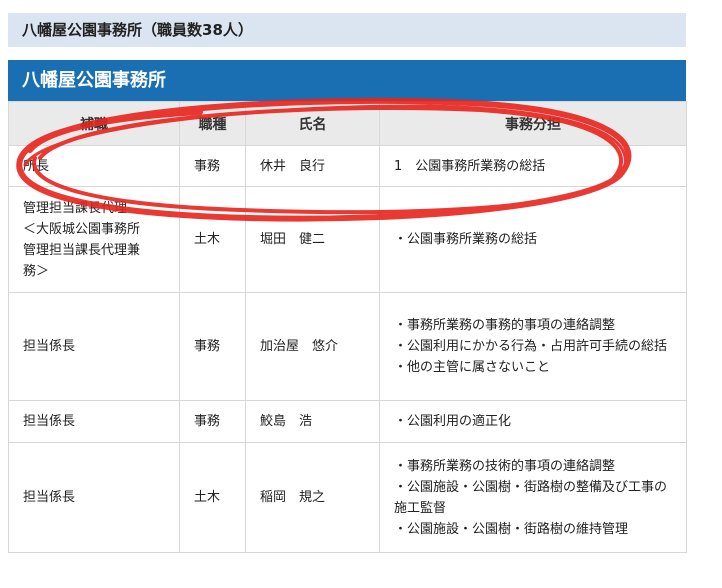 Image resolution: width=722 pixels, height=588 pixels. Describe the element at coordinates (312, 239) in the screenshot. I see `cell-name: 堀田 健二` at that location.